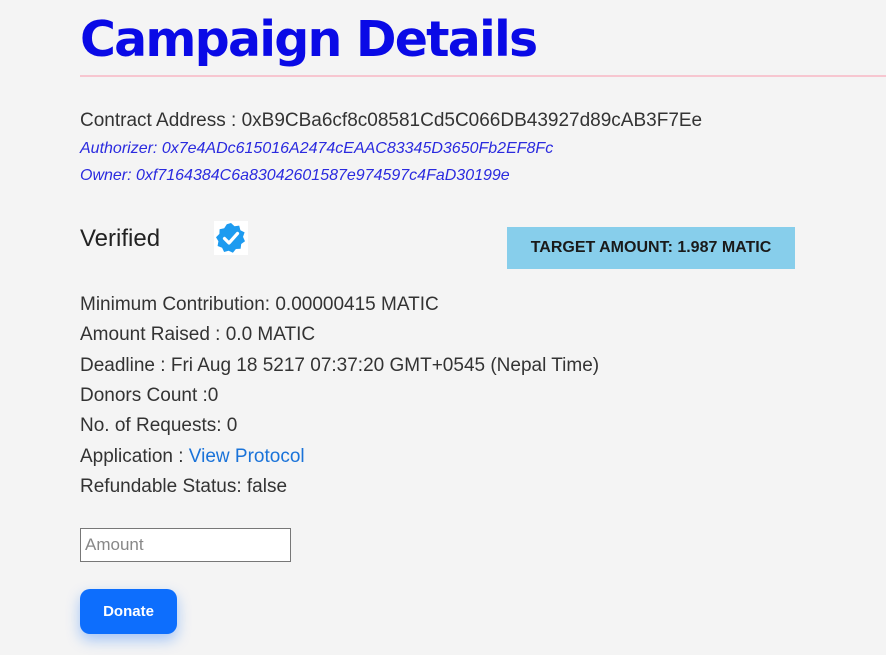 This screenshot has width=886, height=655. Describe the element at coordinates (259, 304) in the screenshot. I see `minimum-contribution: Minimum Contribution: 0.00000415 MATIC` at that location.